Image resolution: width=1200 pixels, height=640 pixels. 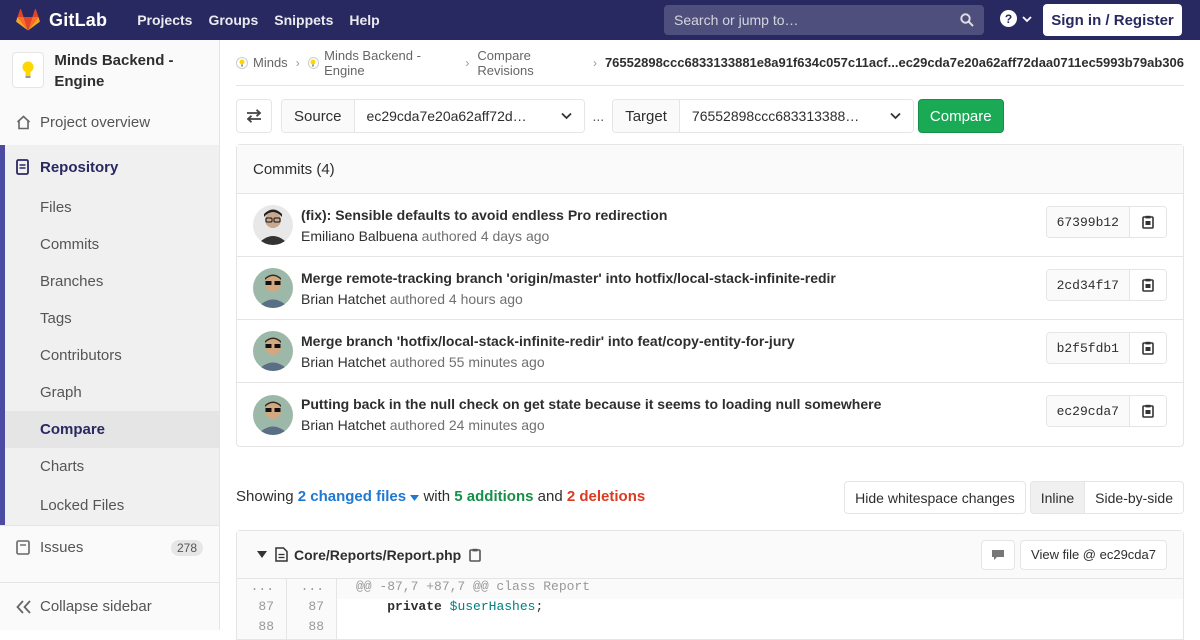 I want to click on search-icon, so click(x=967, y=20).